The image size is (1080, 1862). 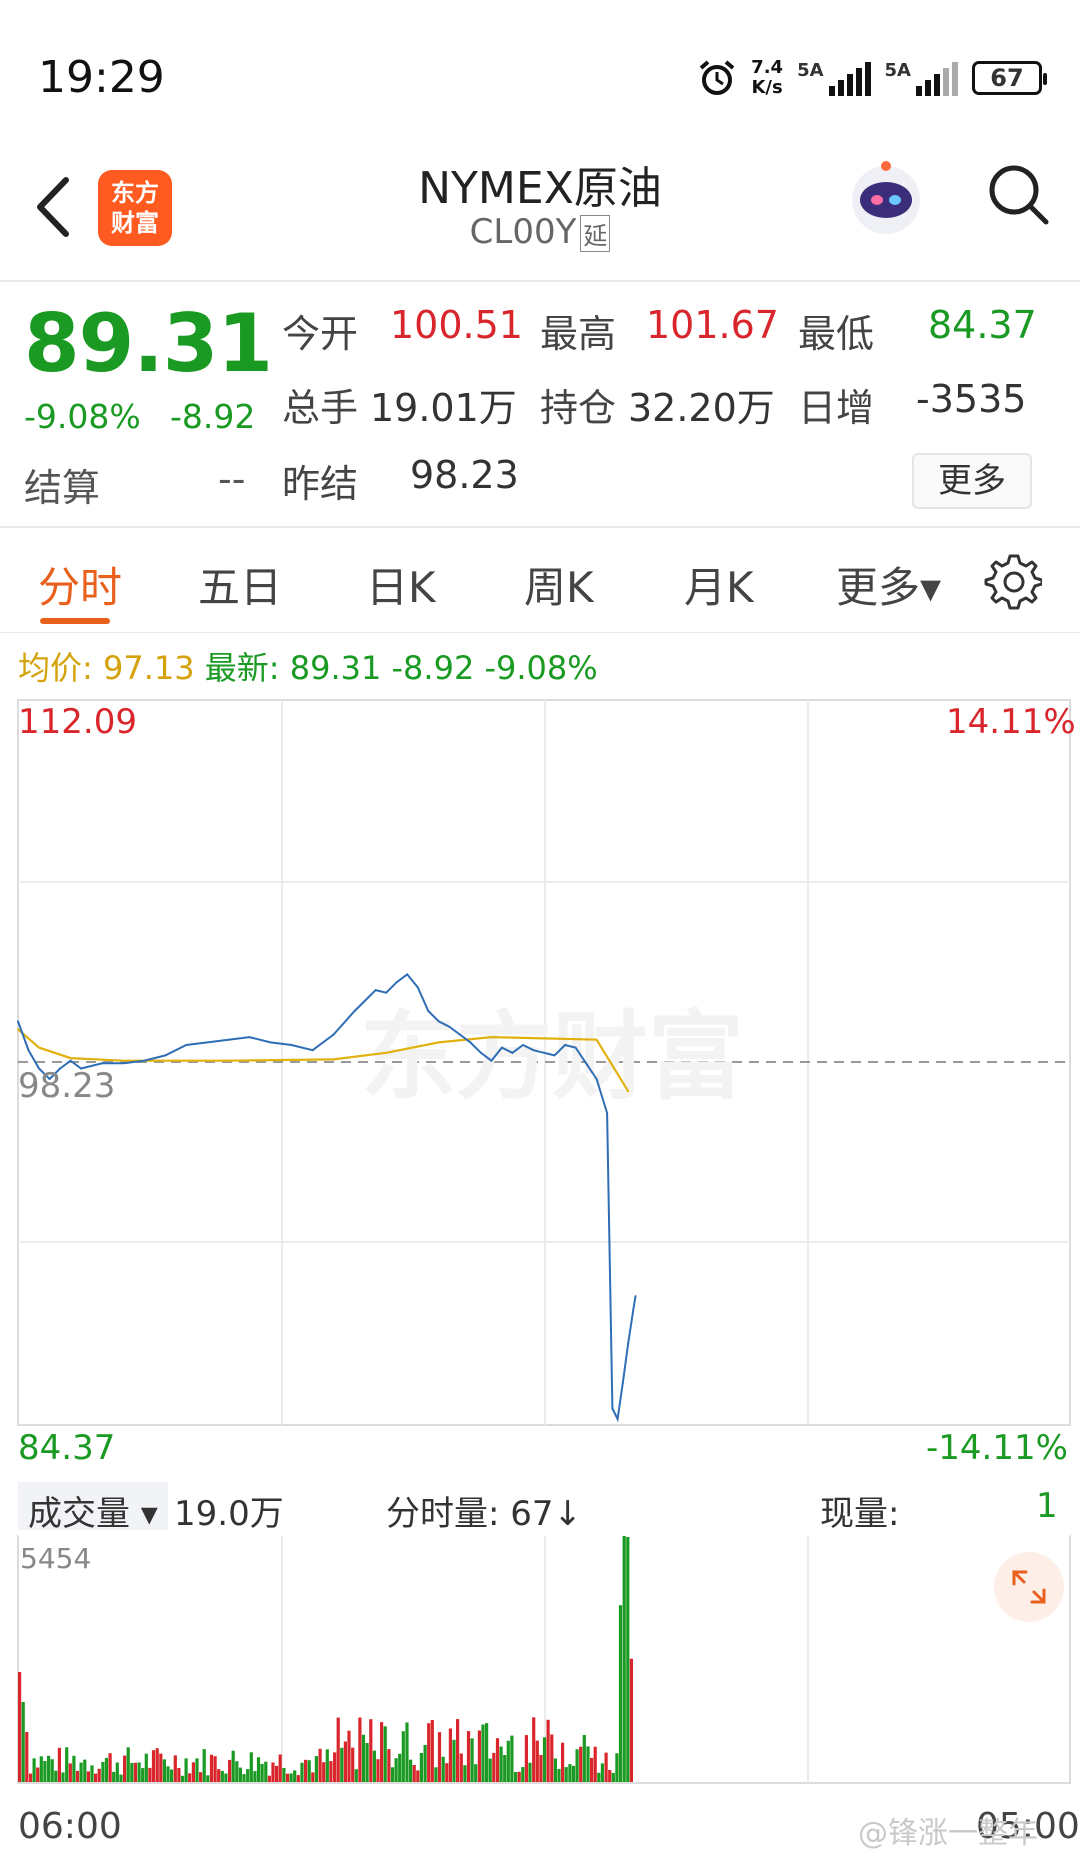 I want to click on more-button: 更多, so click(x=972, y=481).